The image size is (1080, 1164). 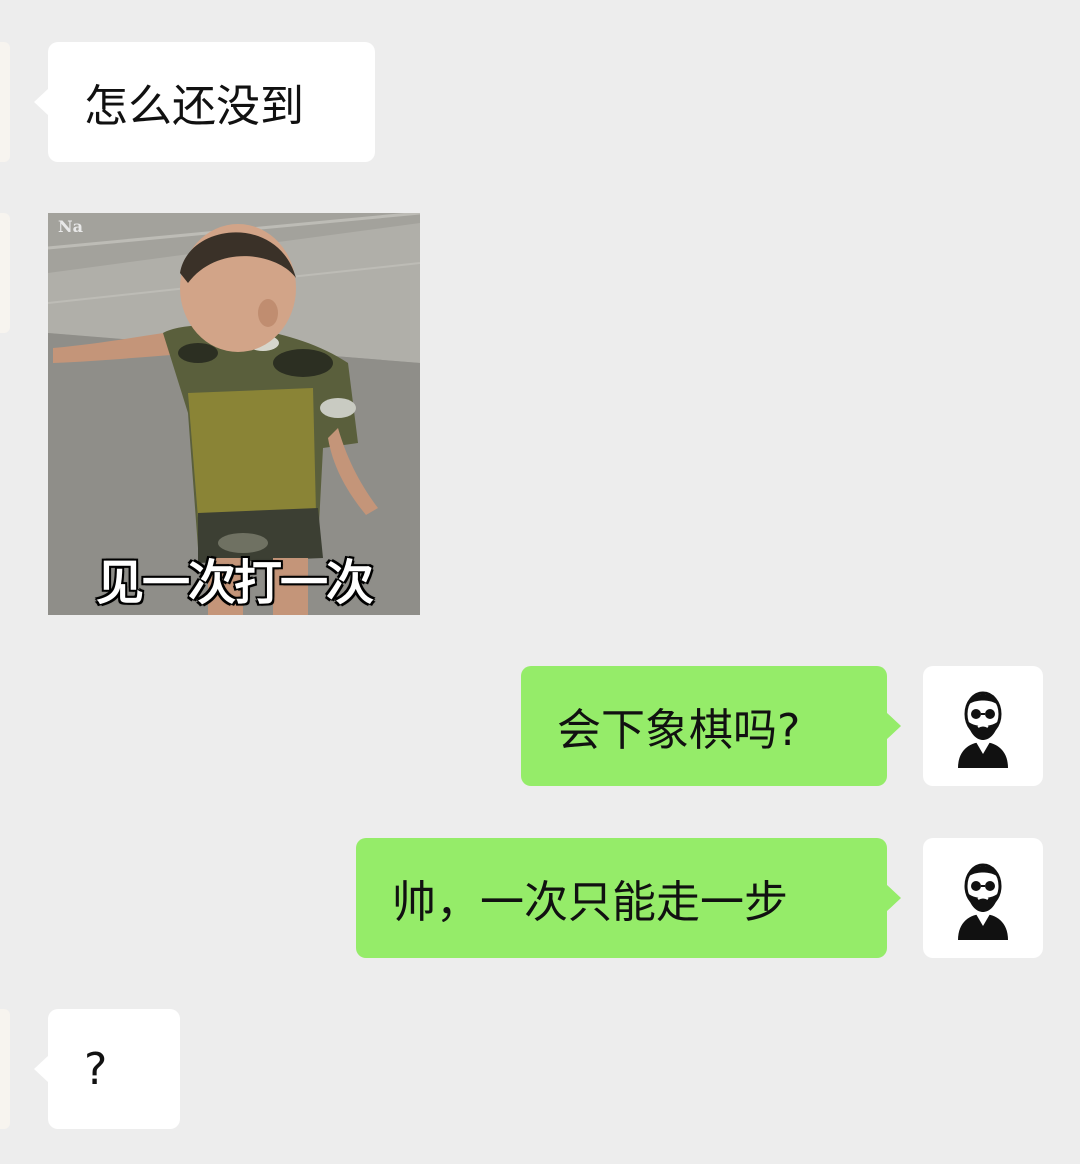 I want to click on incoming-message-bubble: ?, so click(x=107, y=1069).